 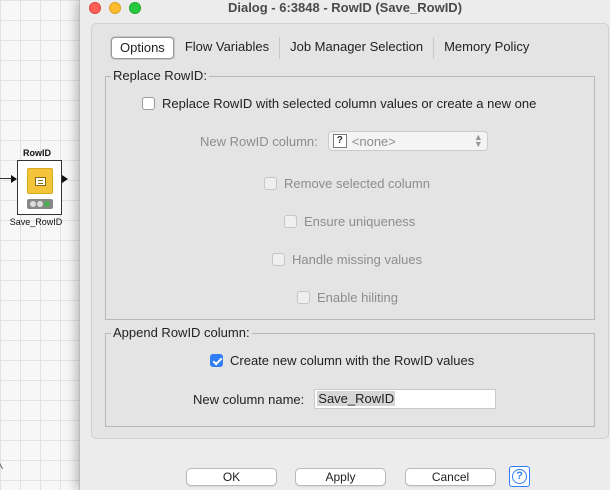 I want to click on new-column-name-value: Save_RowID, so click(x=356, y=398).